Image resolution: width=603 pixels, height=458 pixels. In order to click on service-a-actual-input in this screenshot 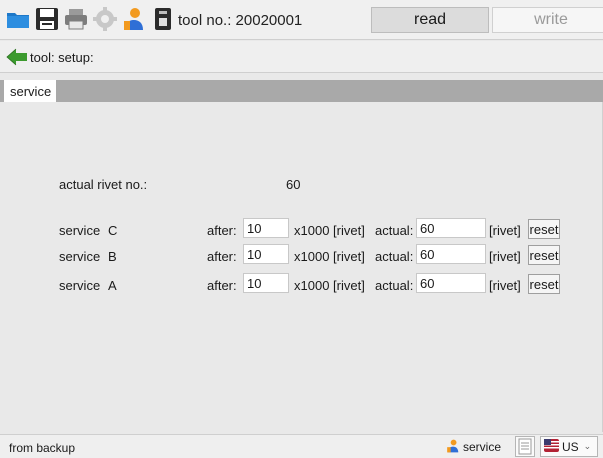, I will do `click(451, 283)`.